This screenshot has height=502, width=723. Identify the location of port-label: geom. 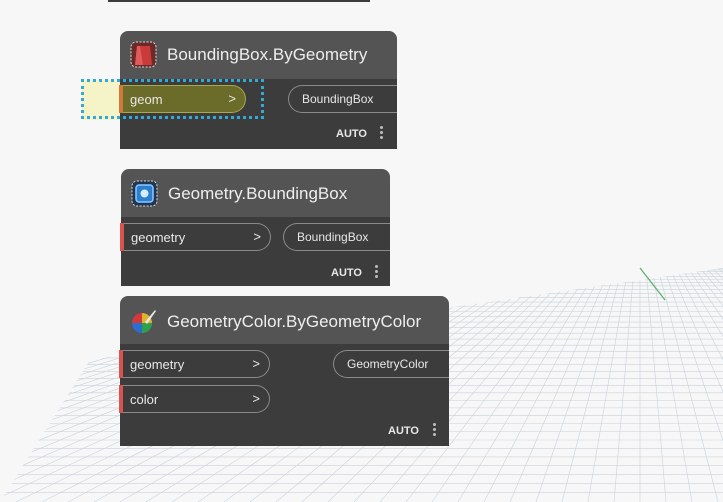
(146, 99).